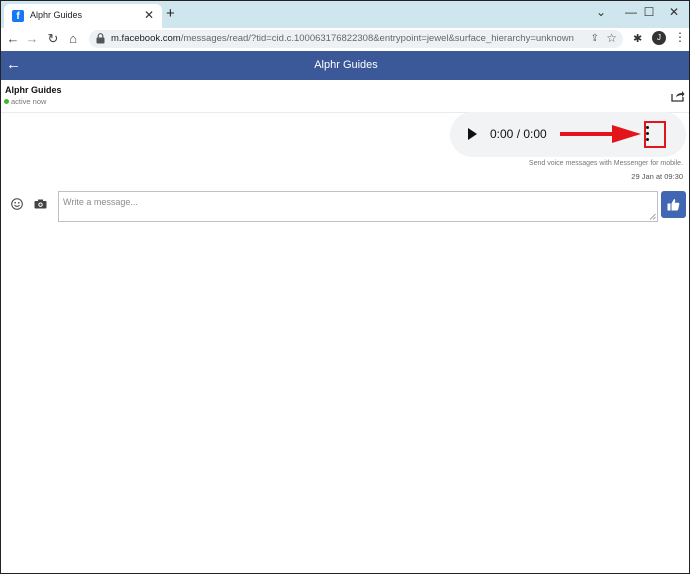 The height and width of the screenshot is (574, 690). Describe the element at coordinates (674, 12) in the screenshot. I see `close-window-button: ✕` at that location.